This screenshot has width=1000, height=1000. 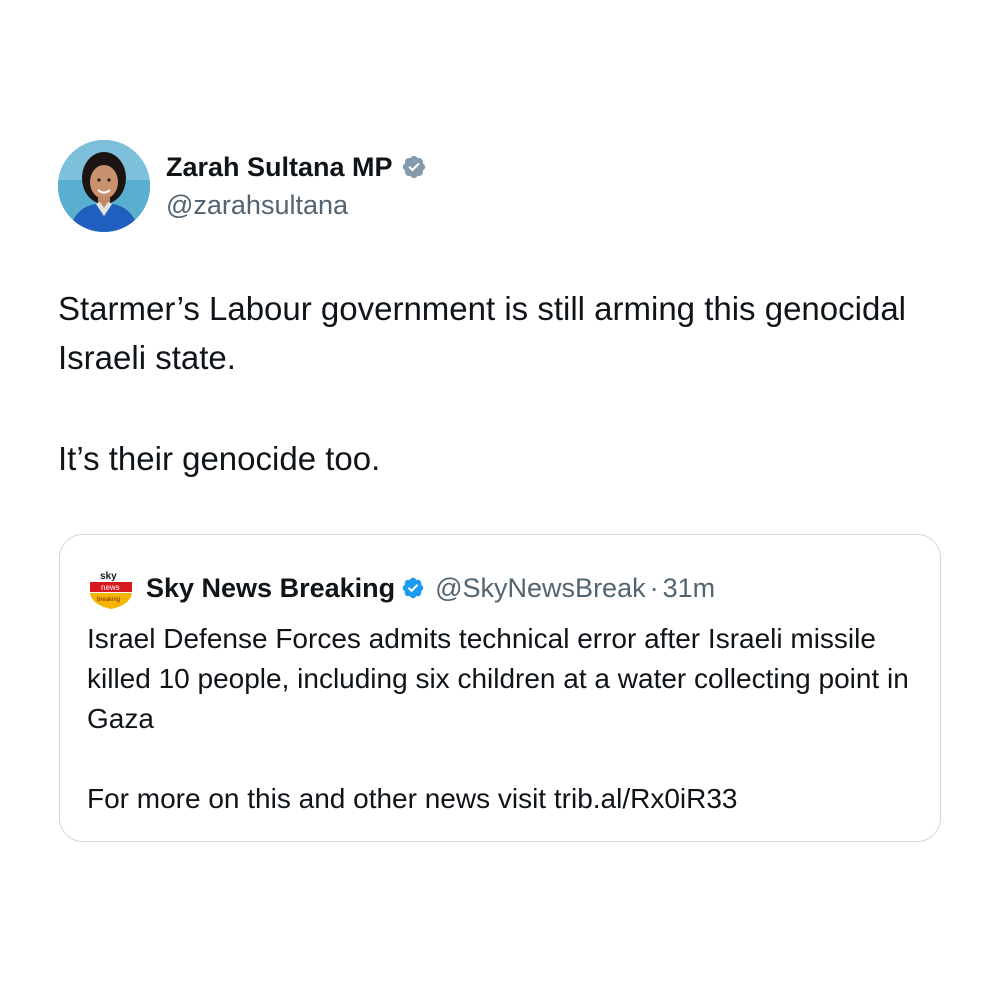 What do you see at coordinates (540, 588) in the screenshot?
I see `quoted-handle: @SkyNewsBreak` at bounding box center [540, 588].